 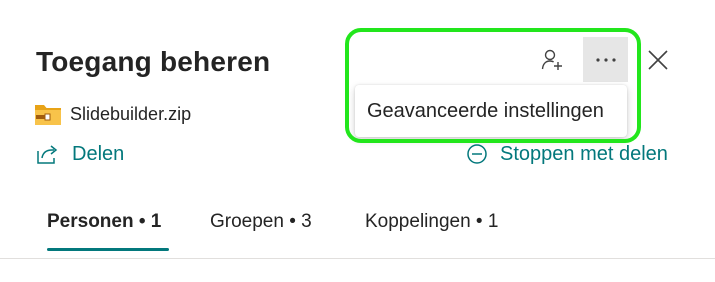 What do you see at coordinates (98, 153) in the screenshot?
I see `share-label: Delen` at bounding box center [98, 153].